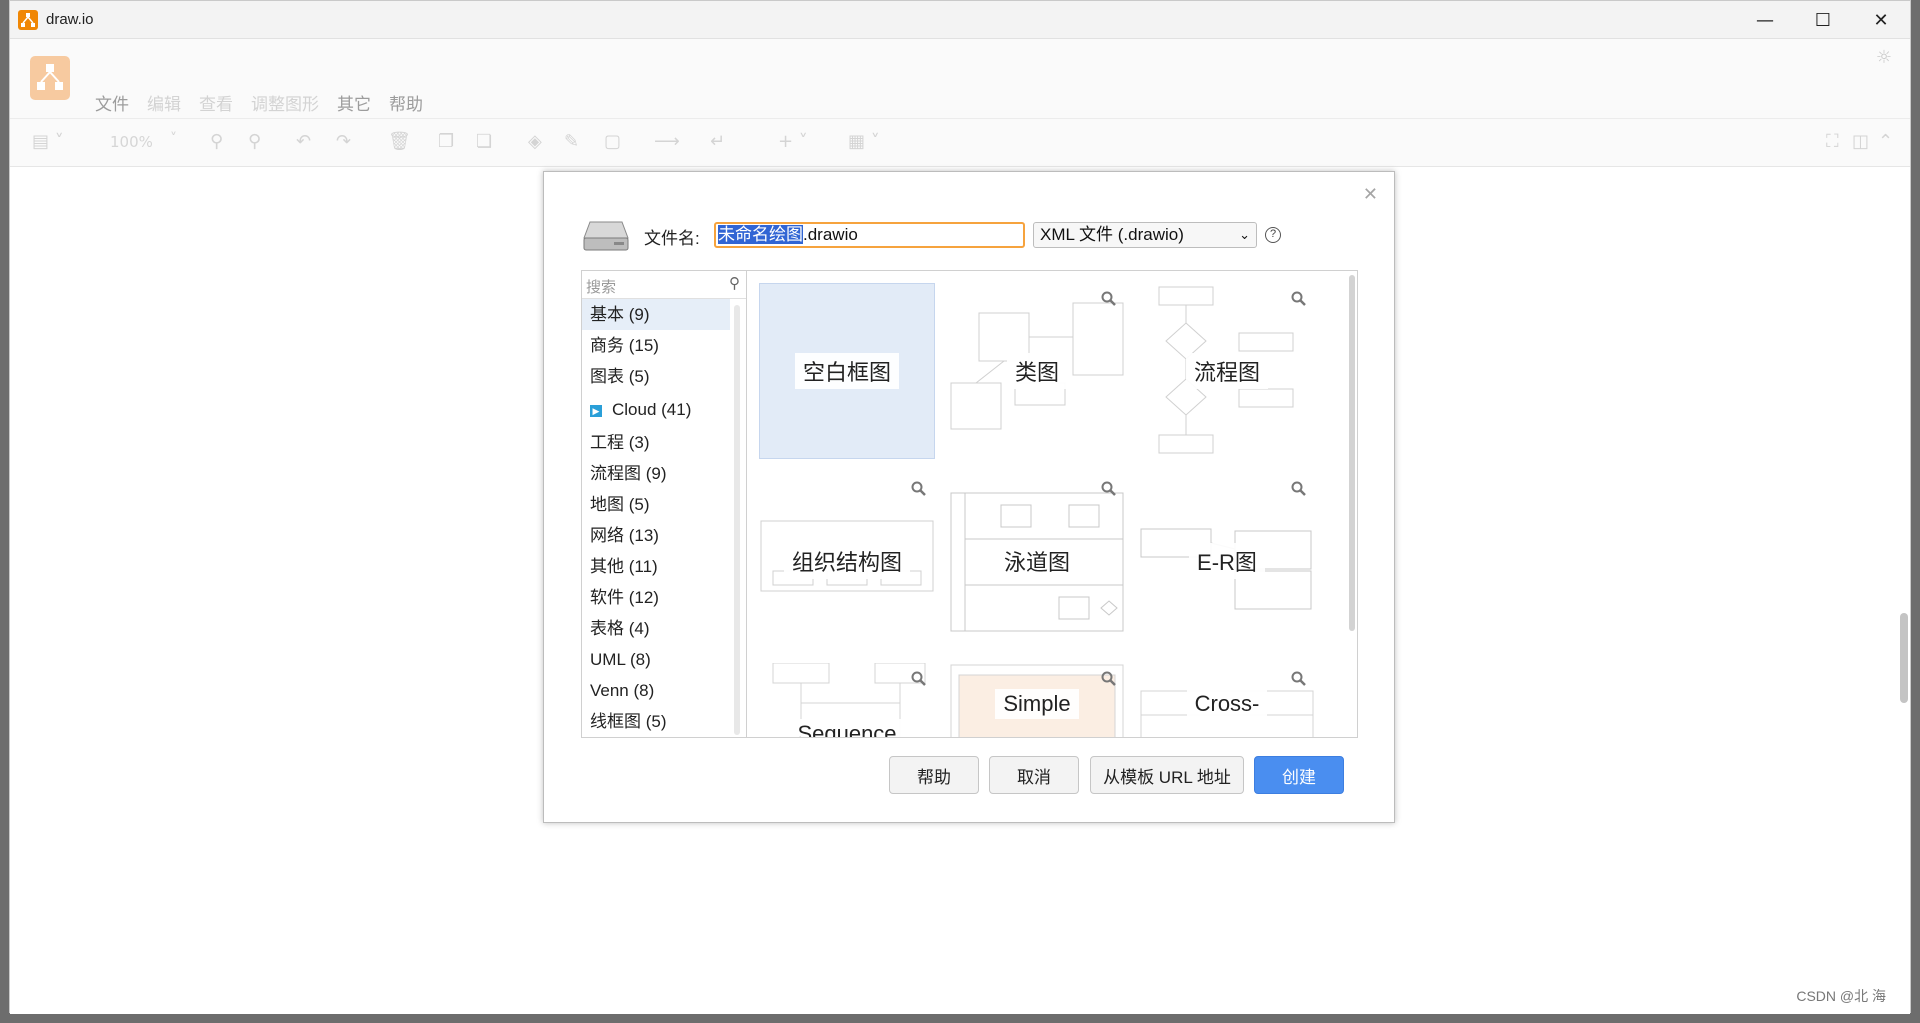  What do you see at coordinates (1112, 234) in the screenshot?
I see `format-value: XML 文件 (.drawio)` at bounding box center [1112, 234].